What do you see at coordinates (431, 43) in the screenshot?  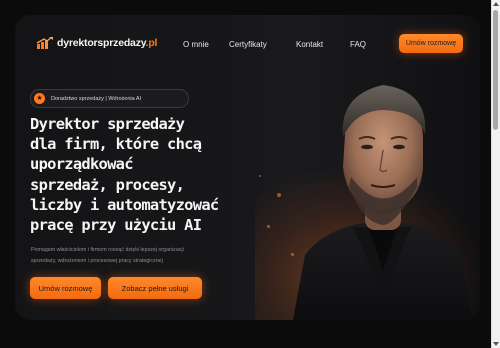 I see `nav-book-call-button: Umów rozmowę` at bounding box center [431, 43].